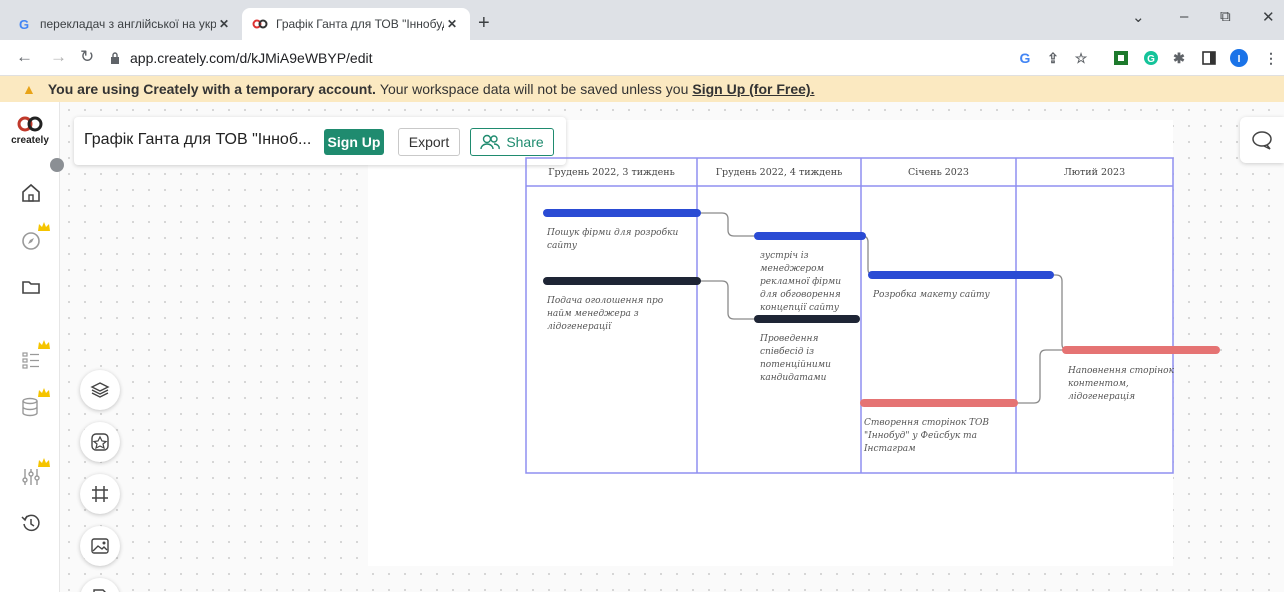 The image size is (1284, 592). Describe the element at coordinates (611, 172) in the screenshot. I see `column-header: Грудень 2022, 3 тиждень` at that location.